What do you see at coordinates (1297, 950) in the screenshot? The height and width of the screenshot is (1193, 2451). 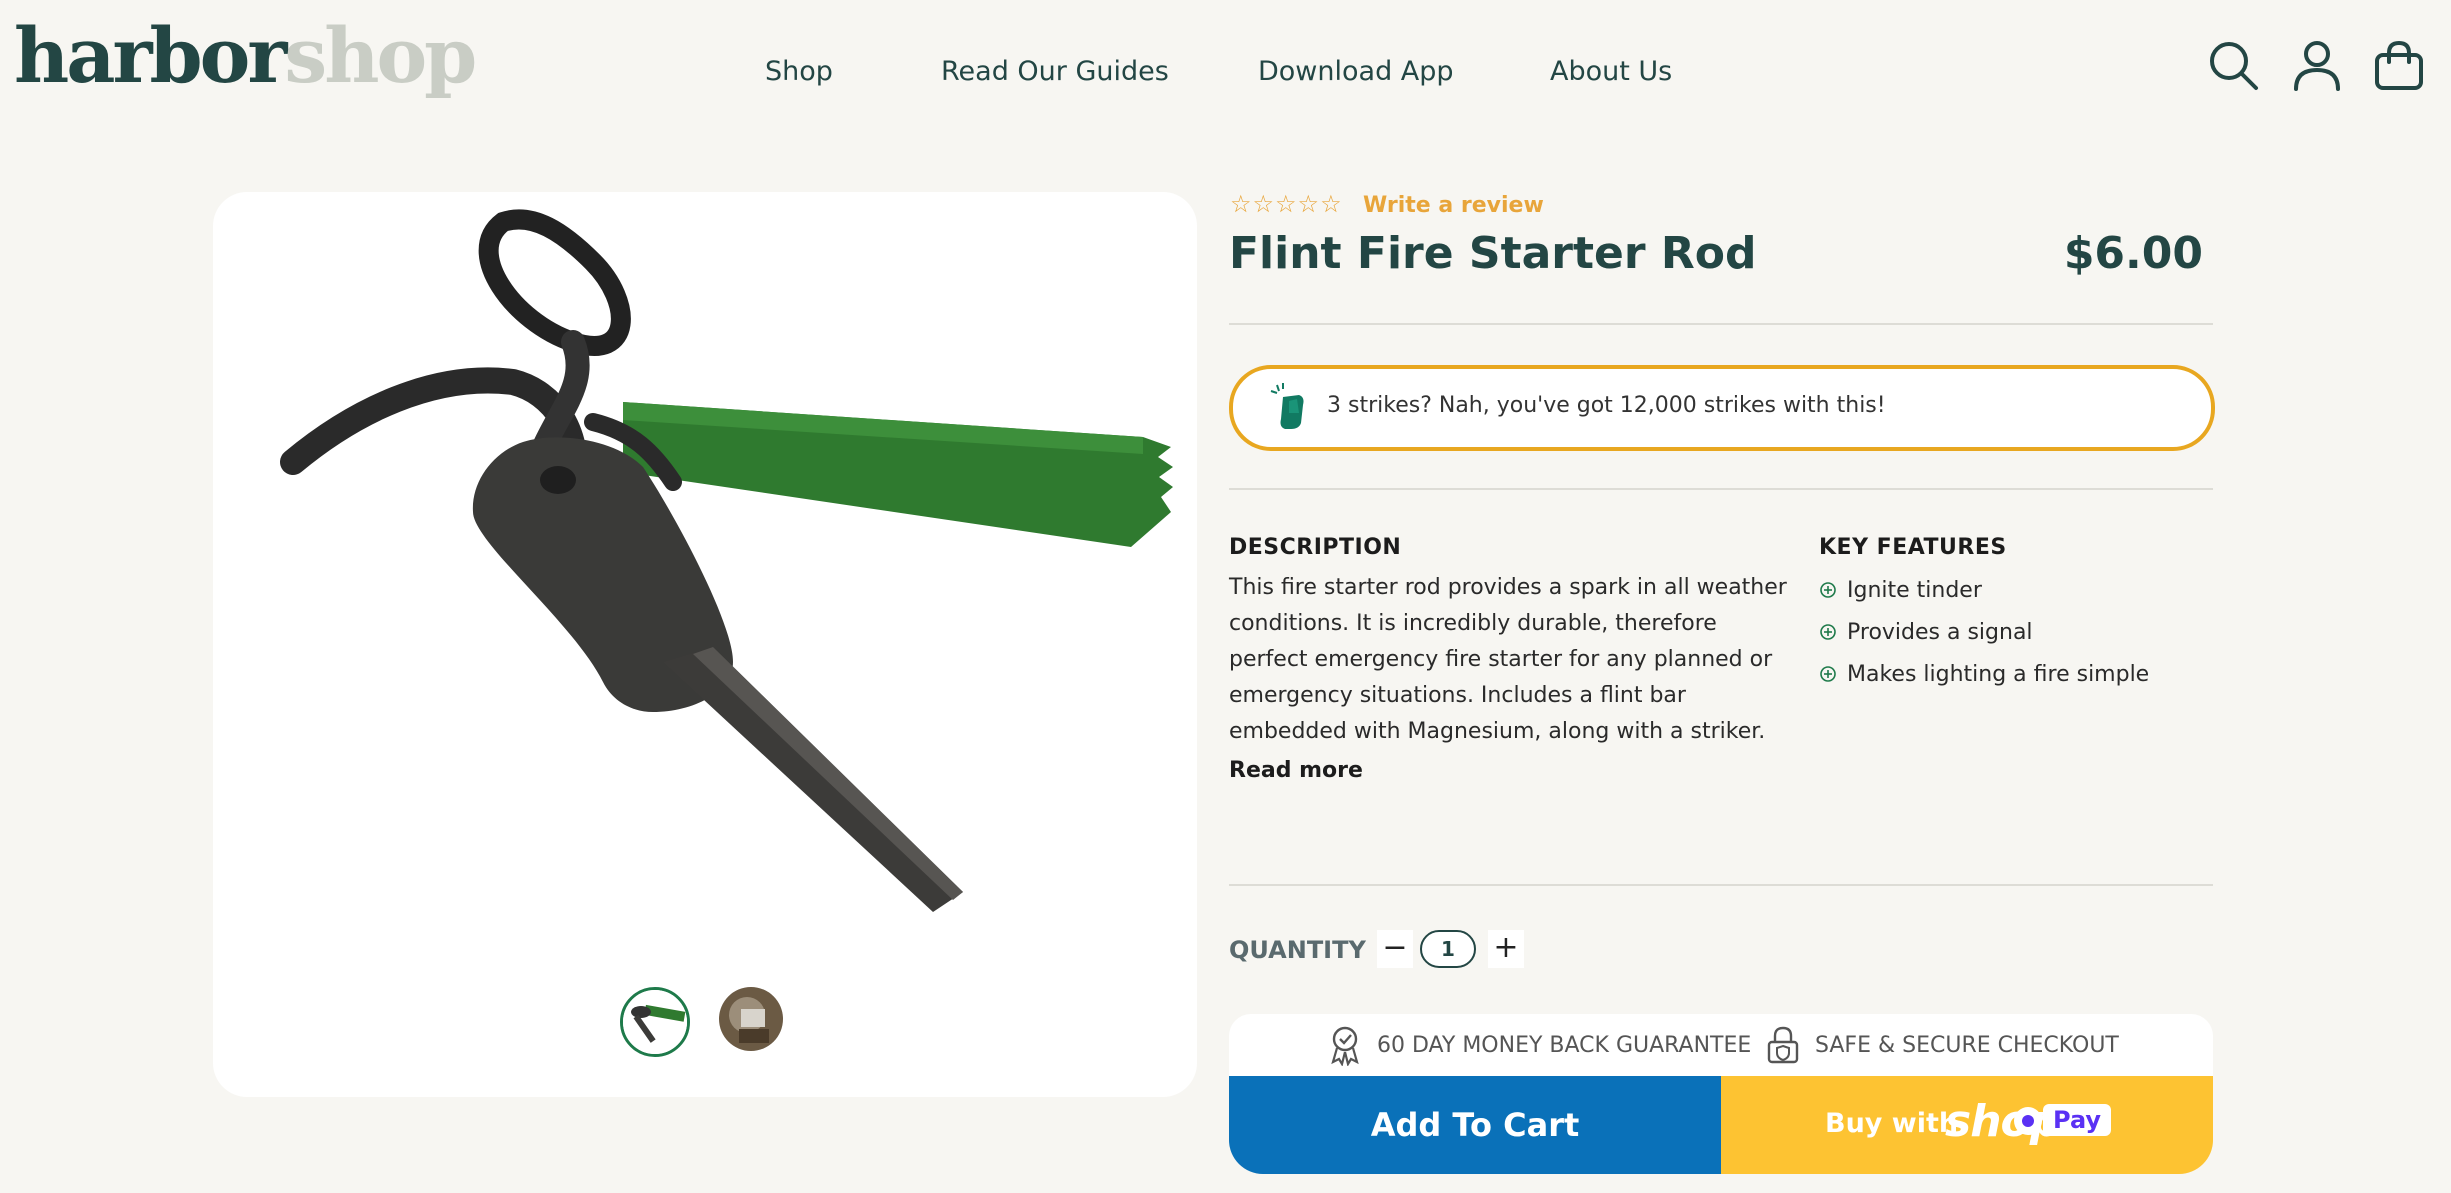 I see `quantity-label: QUANTITY` at bounding box center [1297, 950].